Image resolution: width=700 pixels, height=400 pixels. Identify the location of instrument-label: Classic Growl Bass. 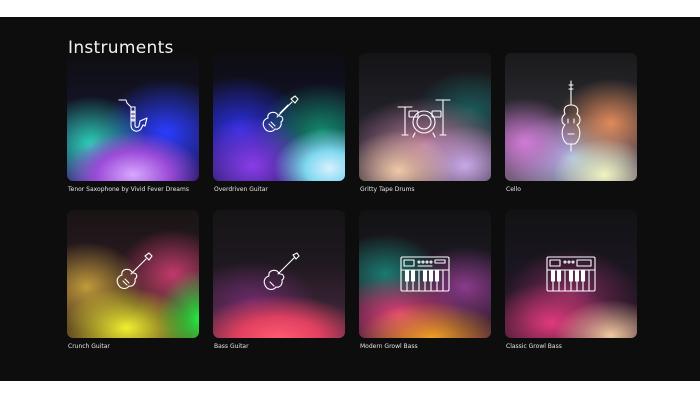
(534, 346).